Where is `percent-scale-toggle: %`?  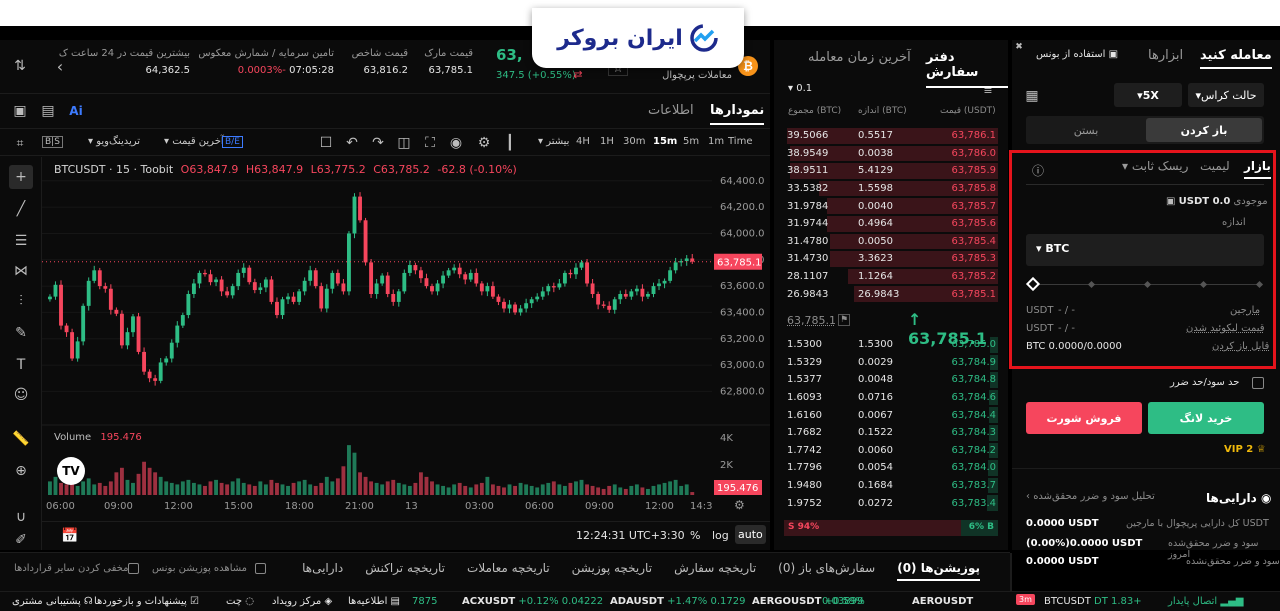
percent-scale-toggle: % is located at coordinates (695, 535).